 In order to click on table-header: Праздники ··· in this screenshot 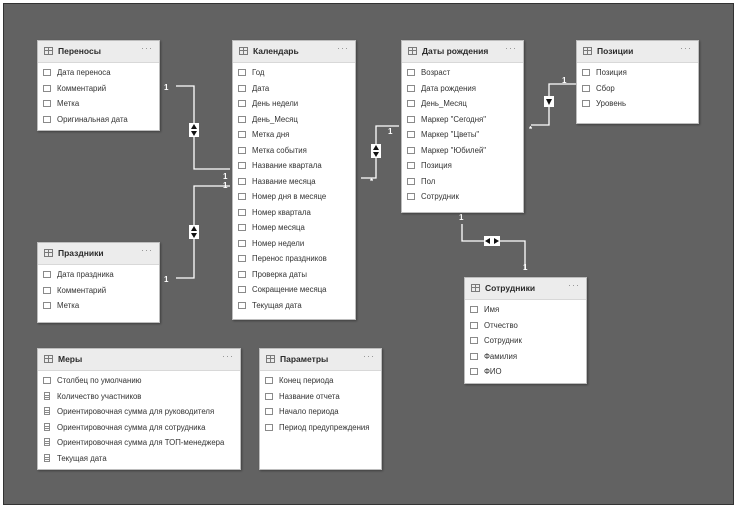, I will do `click(98, 254)`.